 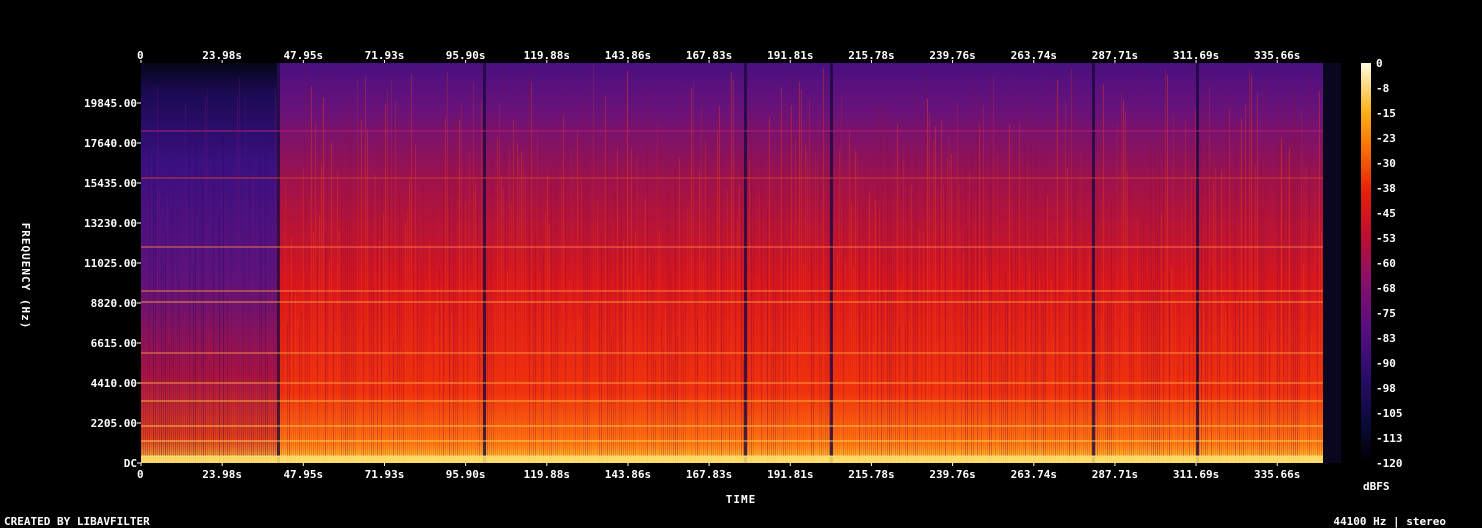 I want to click on footer-credit: CREATED BY LIBAVFILTER, so click(x=77, y=521).